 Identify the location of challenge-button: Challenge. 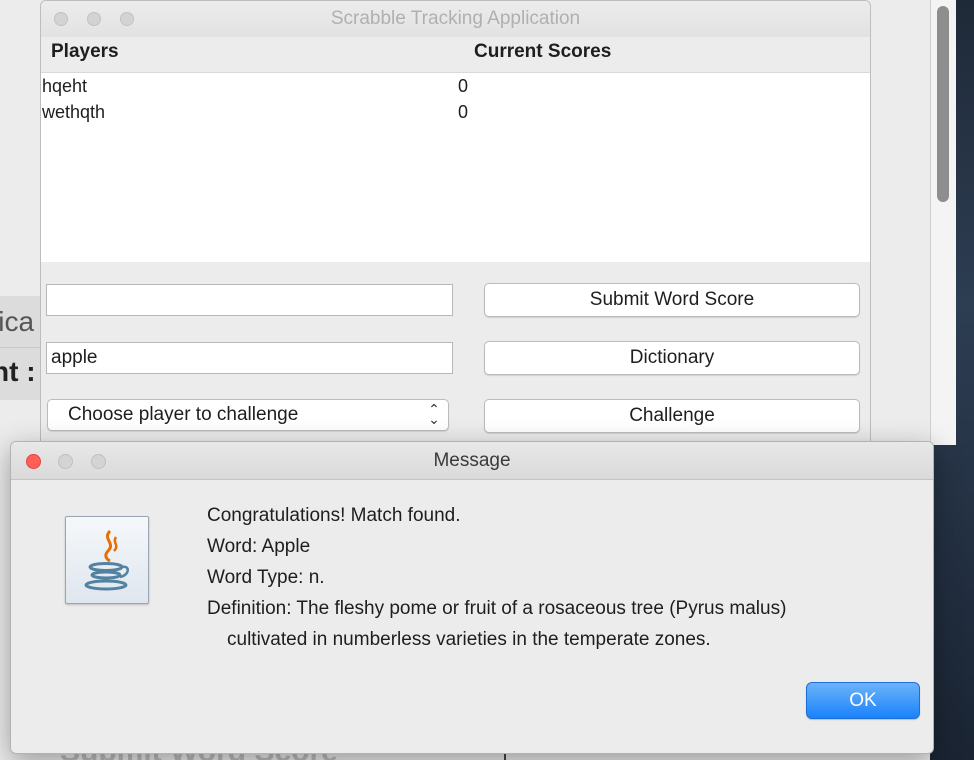
(672, 416).